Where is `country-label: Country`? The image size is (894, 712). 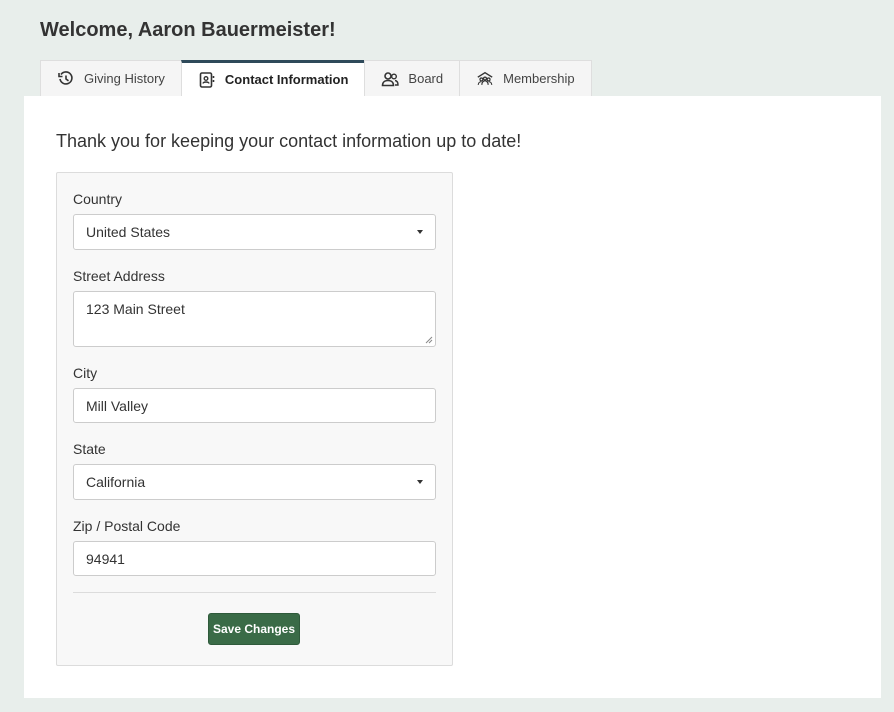
country-label: Country is located at coordinates (98, 199).